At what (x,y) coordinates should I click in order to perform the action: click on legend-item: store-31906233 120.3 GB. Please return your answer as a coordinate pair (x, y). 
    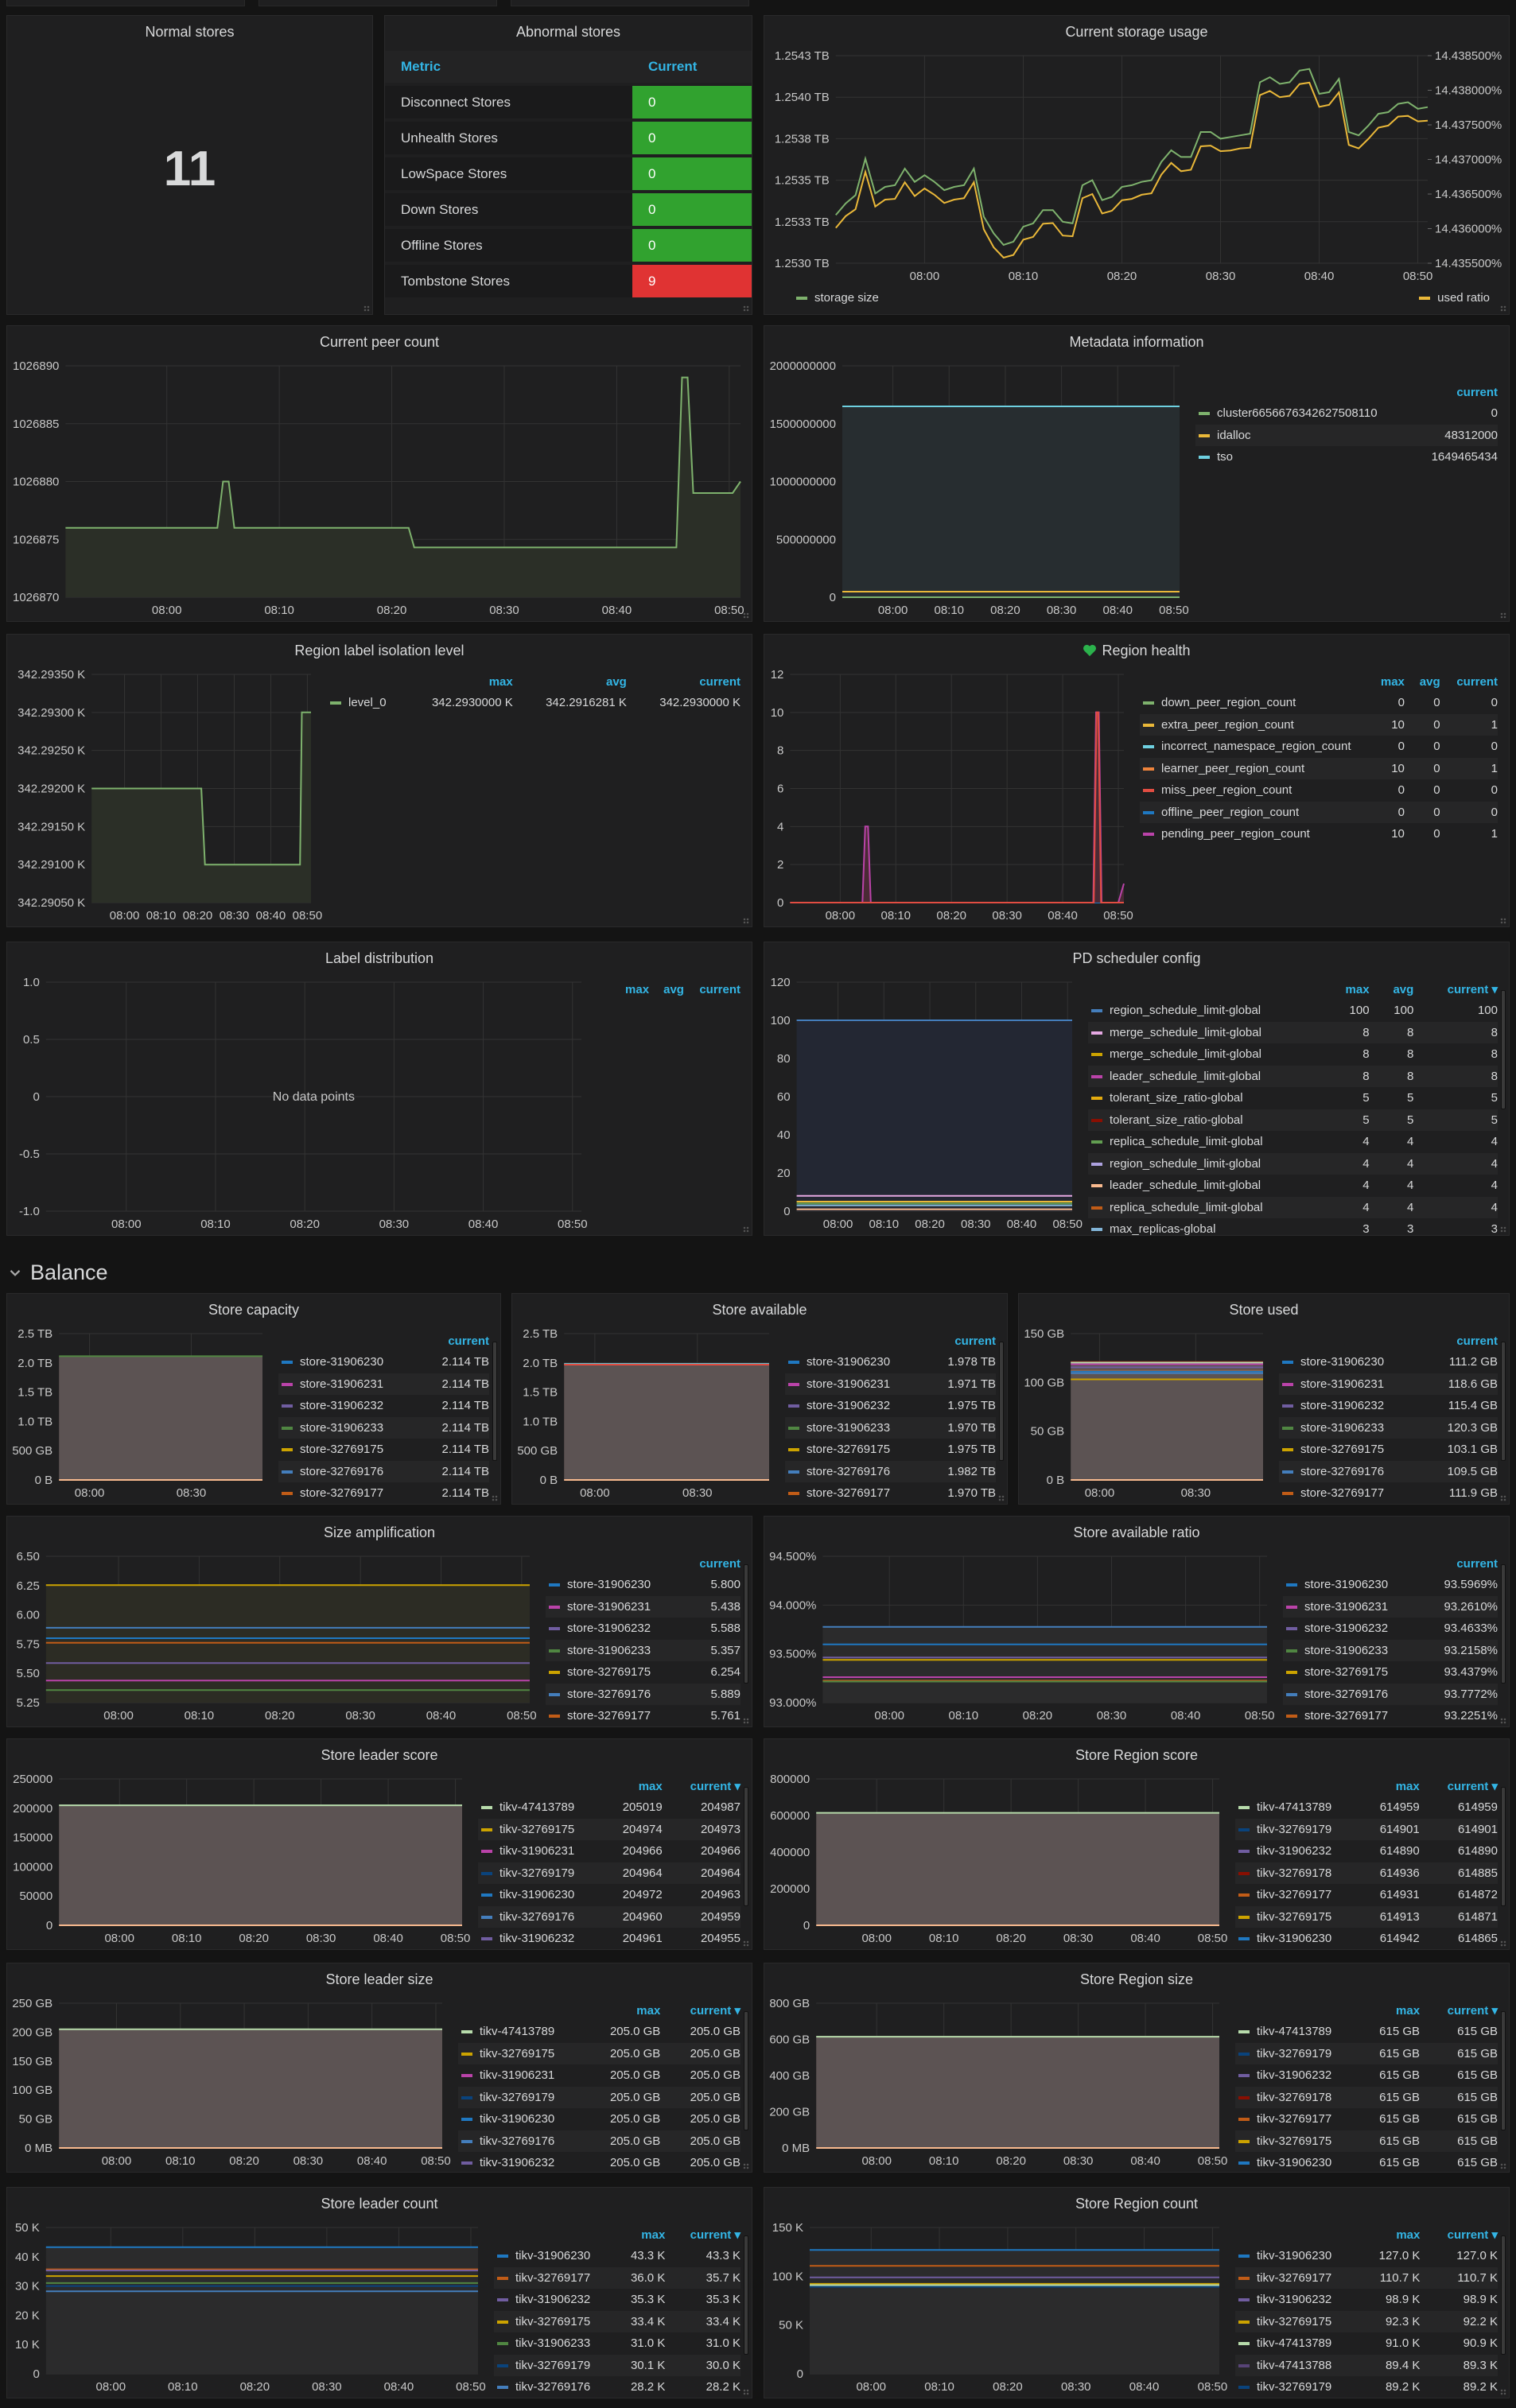
    Looking at the image, I should click on (1388, 1427).